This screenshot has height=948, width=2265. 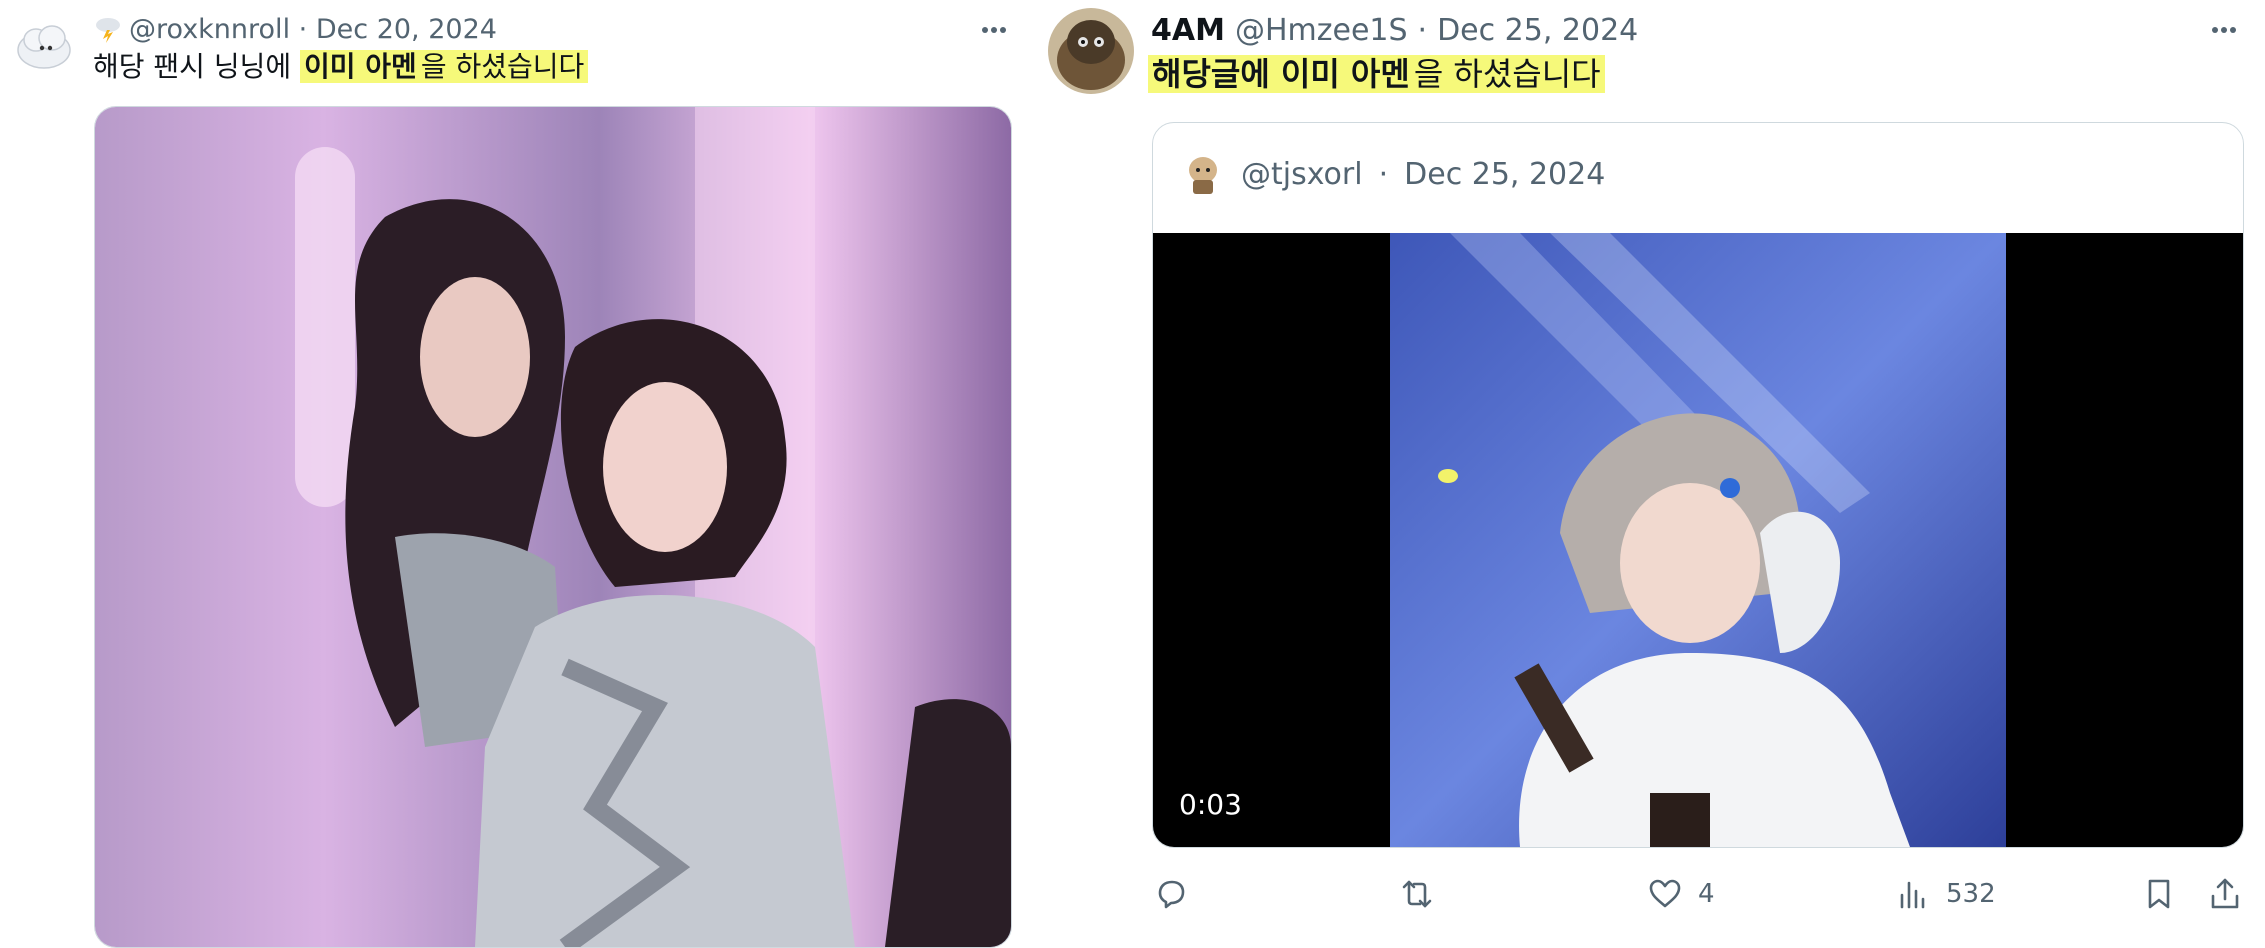 What do you see at coordinates (1945, 894) in the screenshot?
I see `views-button: 532` at bounding box center [1945, 894].